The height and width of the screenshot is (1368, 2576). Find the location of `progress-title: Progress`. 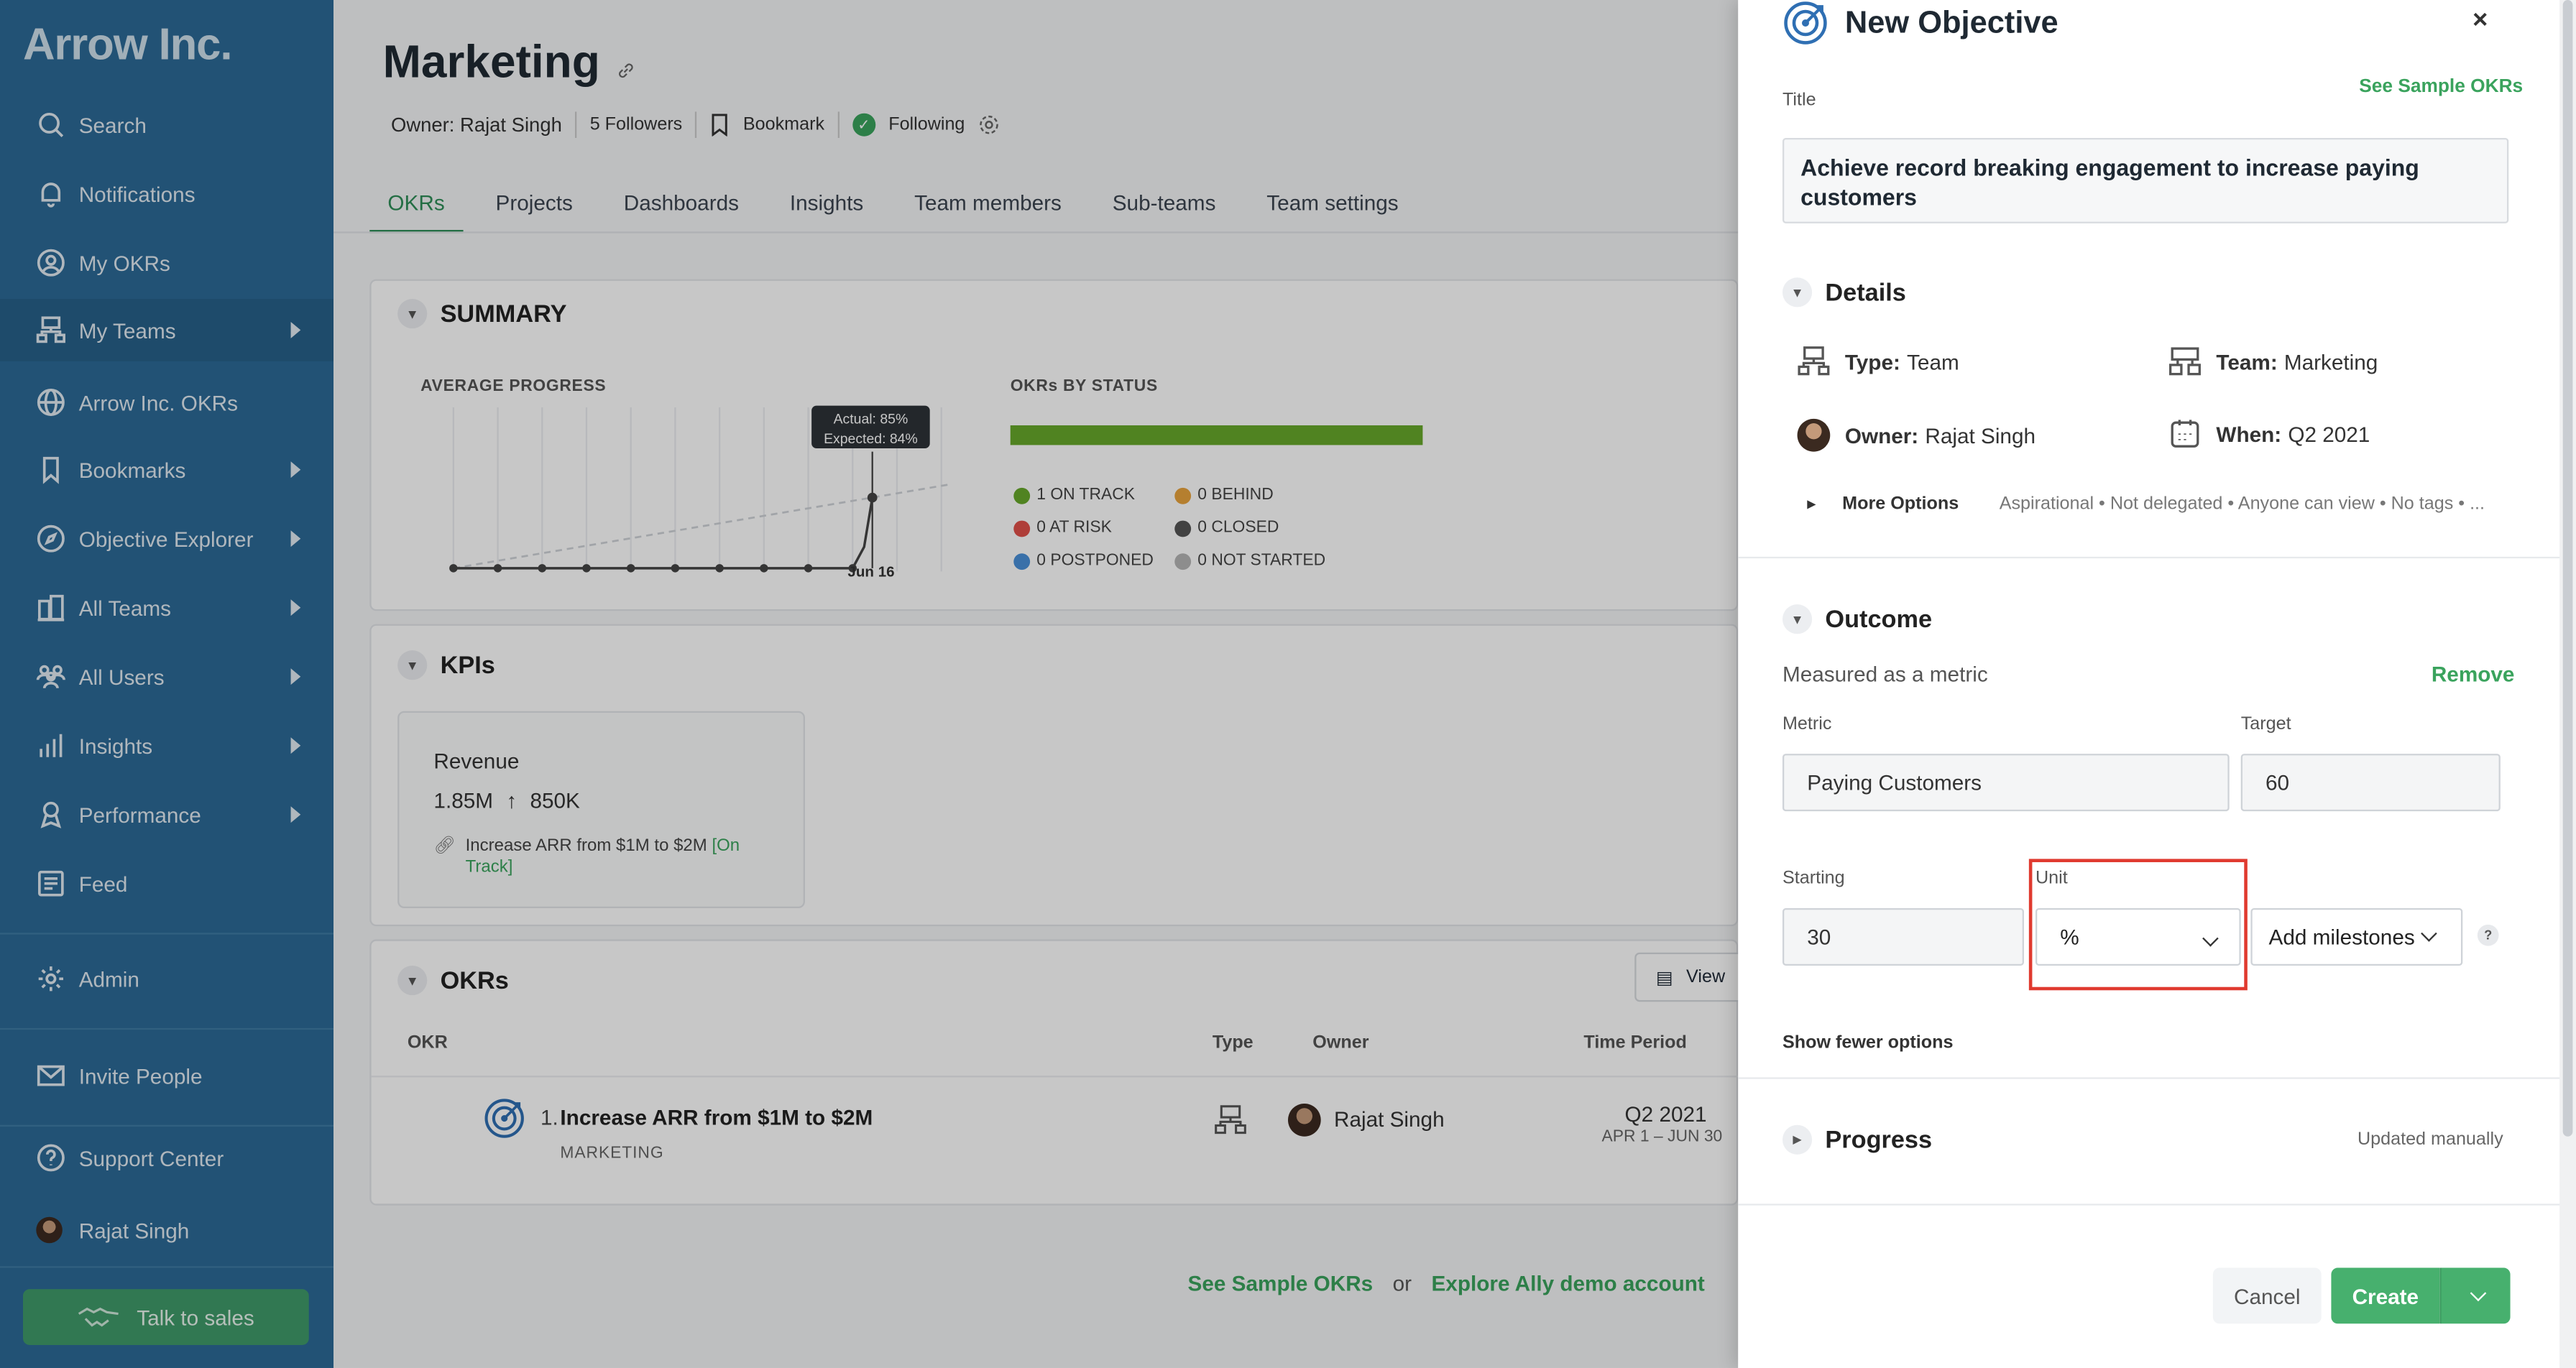

progress-title: Progress is located at coordinates (1879, 1139).